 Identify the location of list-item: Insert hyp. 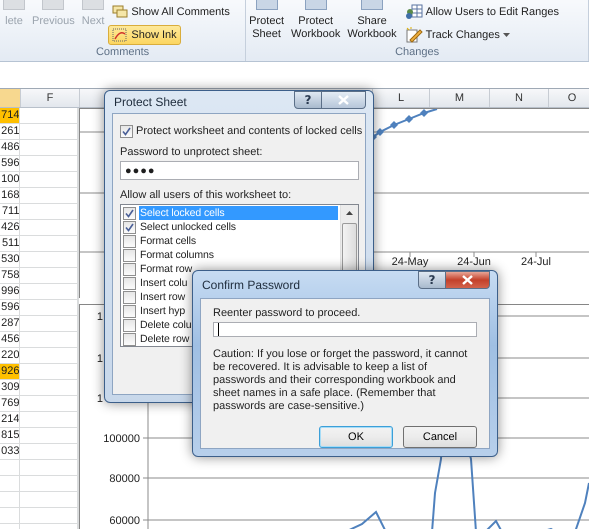
(162, 311).